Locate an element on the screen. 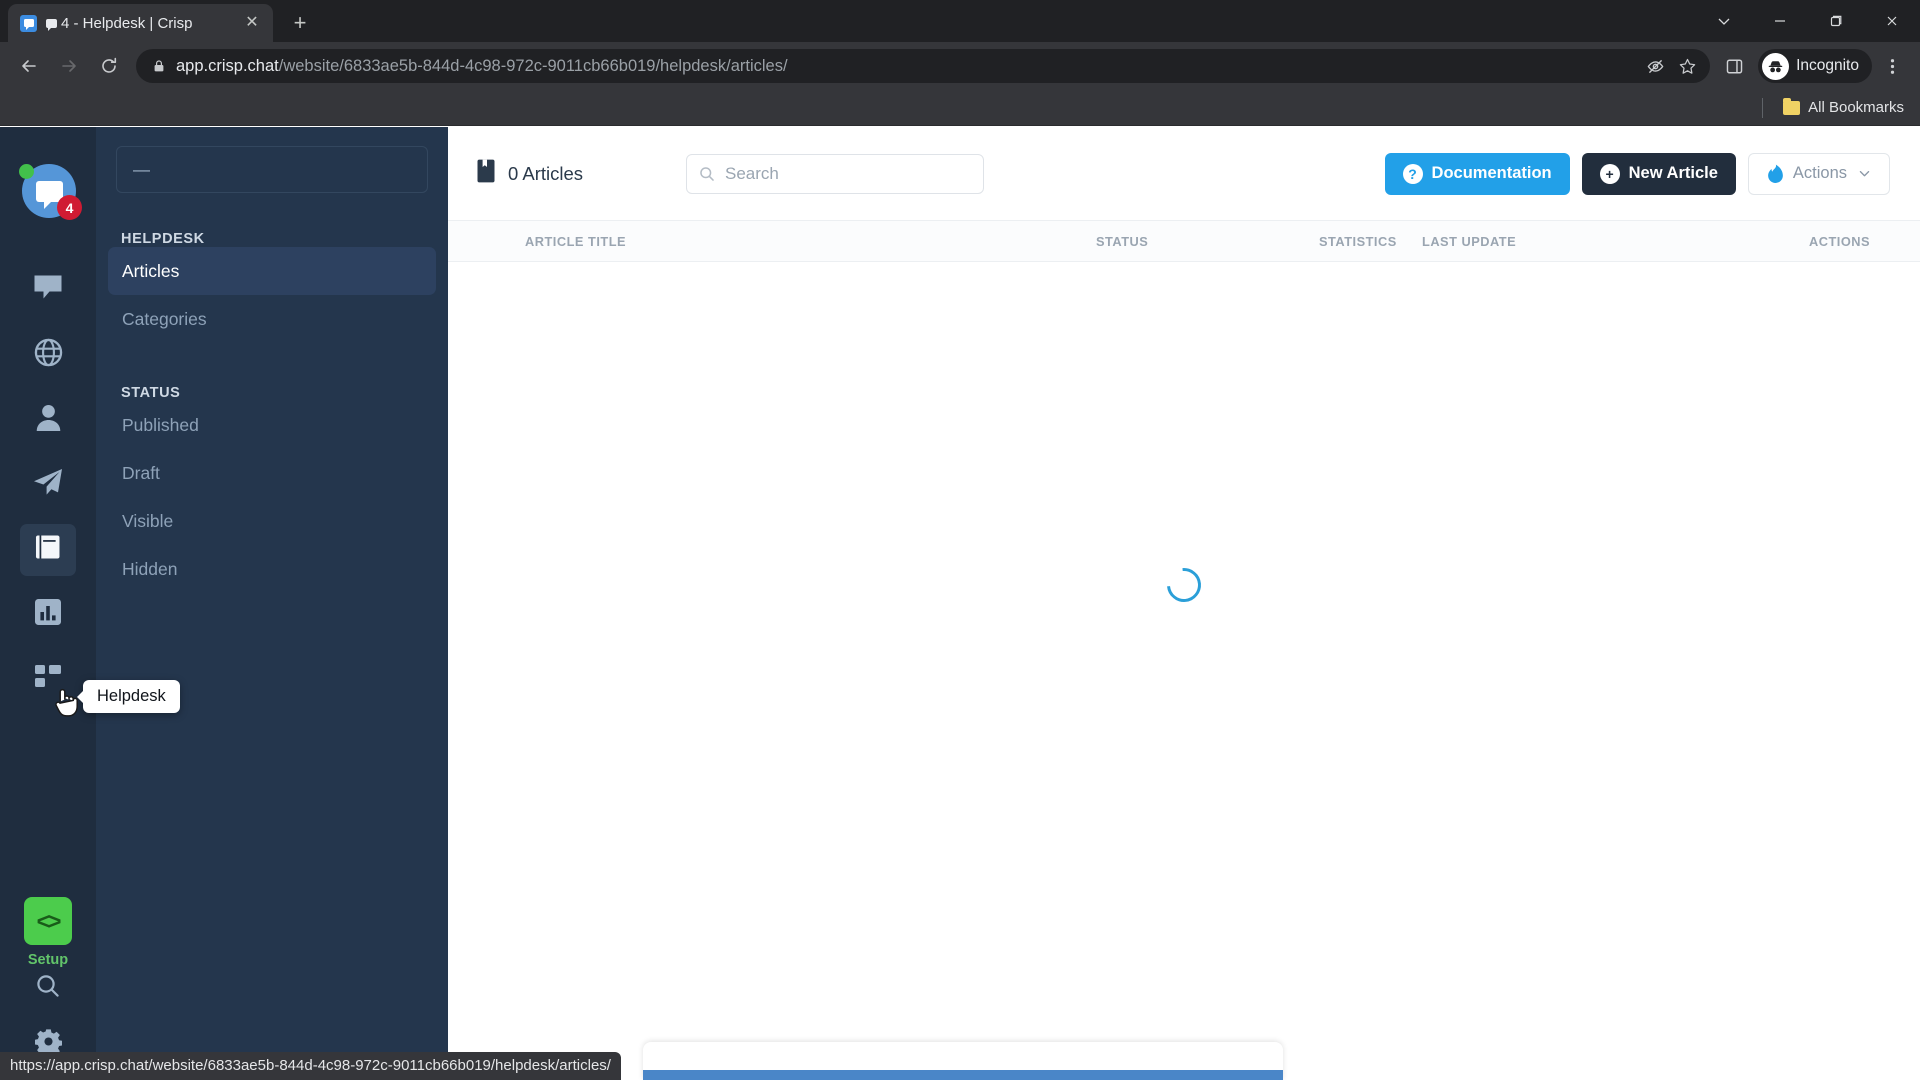 The image size is (1920, 1080). sidebar-item-helpdesk is located at coordinates (48, 549).